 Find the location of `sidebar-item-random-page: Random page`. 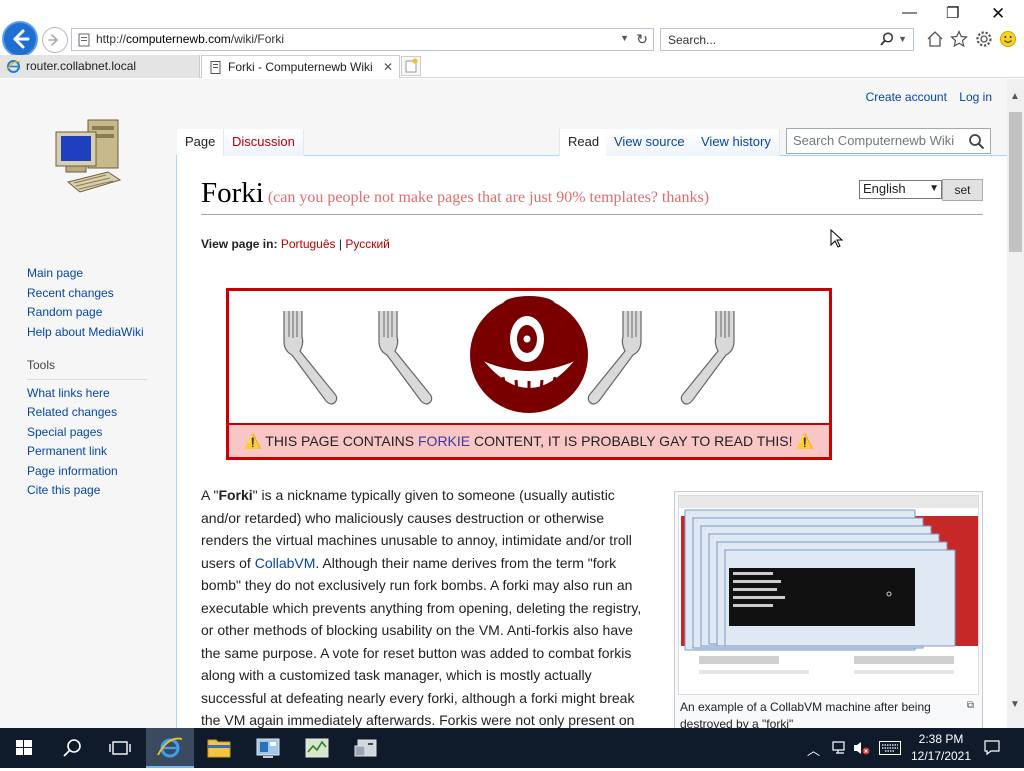

sidebar-item-random-page: Random page is located at coordinates (87, 313).